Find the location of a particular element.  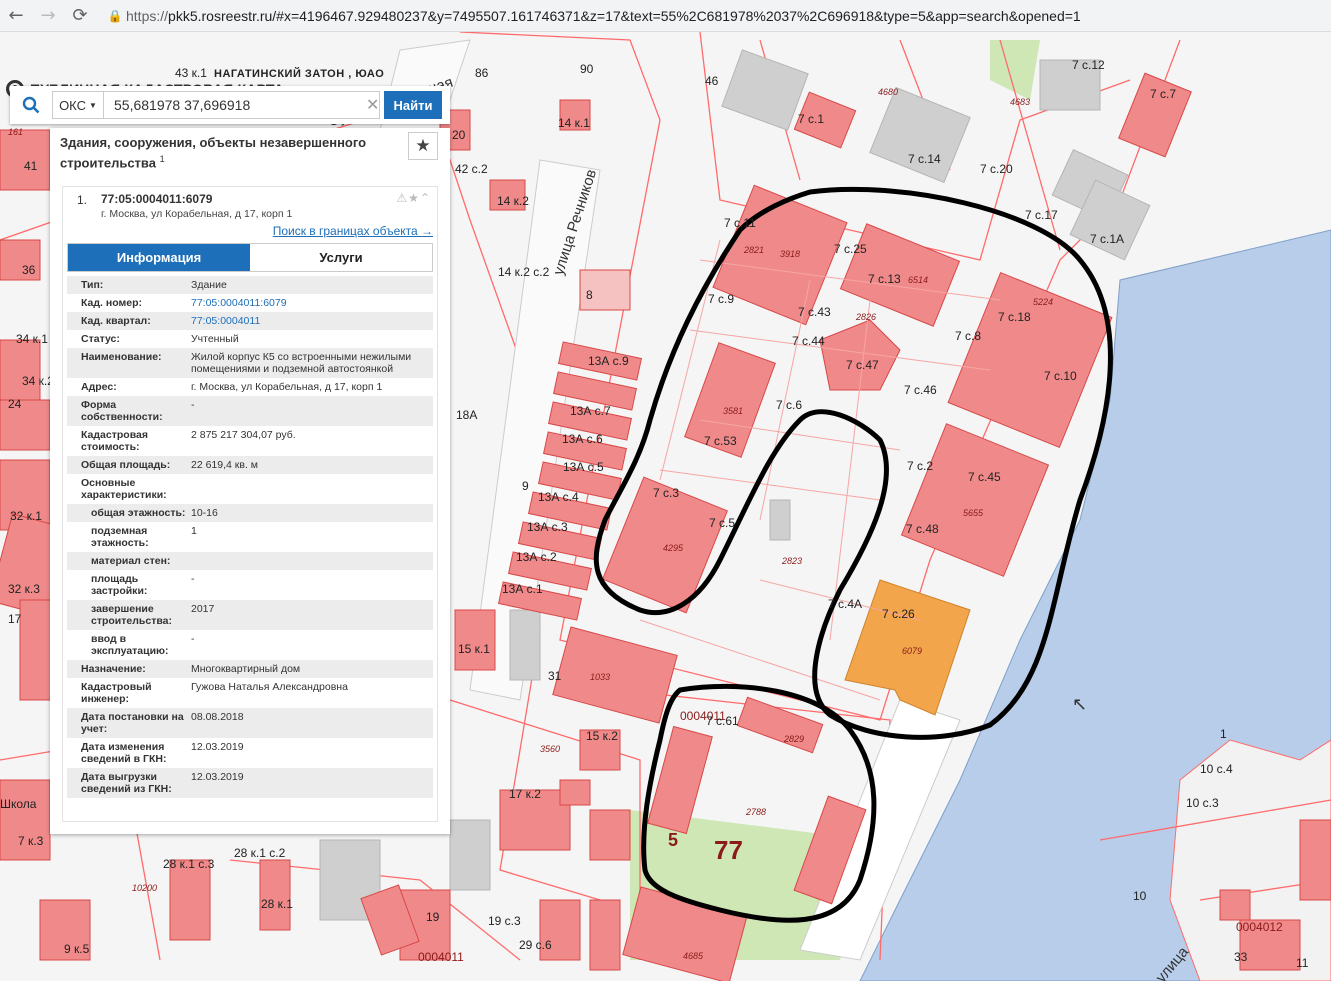

reload-icon: ⟳ is located at coordinates (80, 16).